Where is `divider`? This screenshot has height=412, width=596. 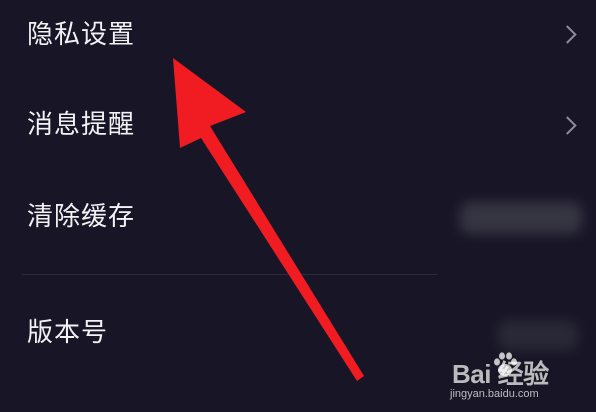 divider is located at coordinates (229, 274).